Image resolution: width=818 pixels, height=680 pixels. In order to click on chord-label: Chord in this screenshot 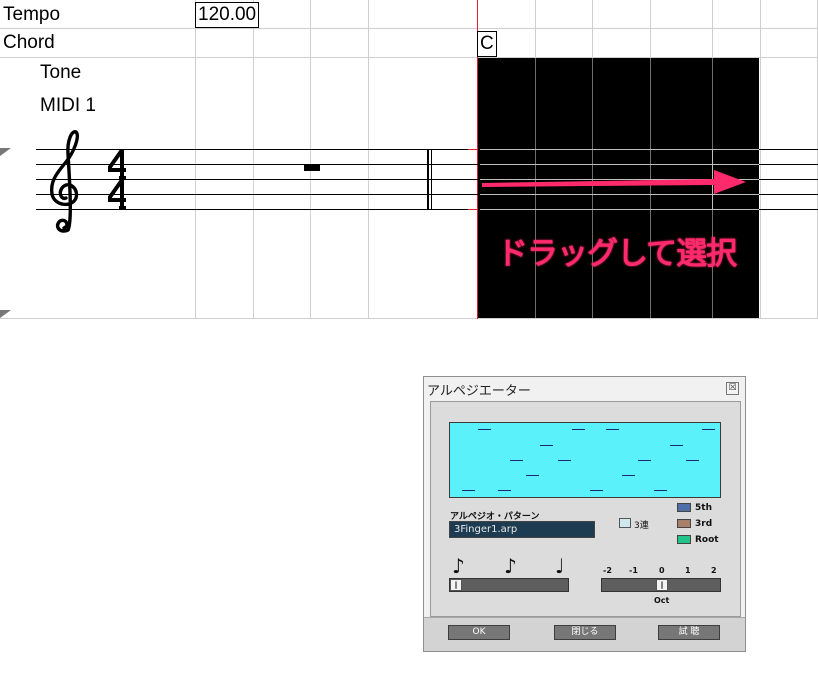, I will do `click(29, 42)`.